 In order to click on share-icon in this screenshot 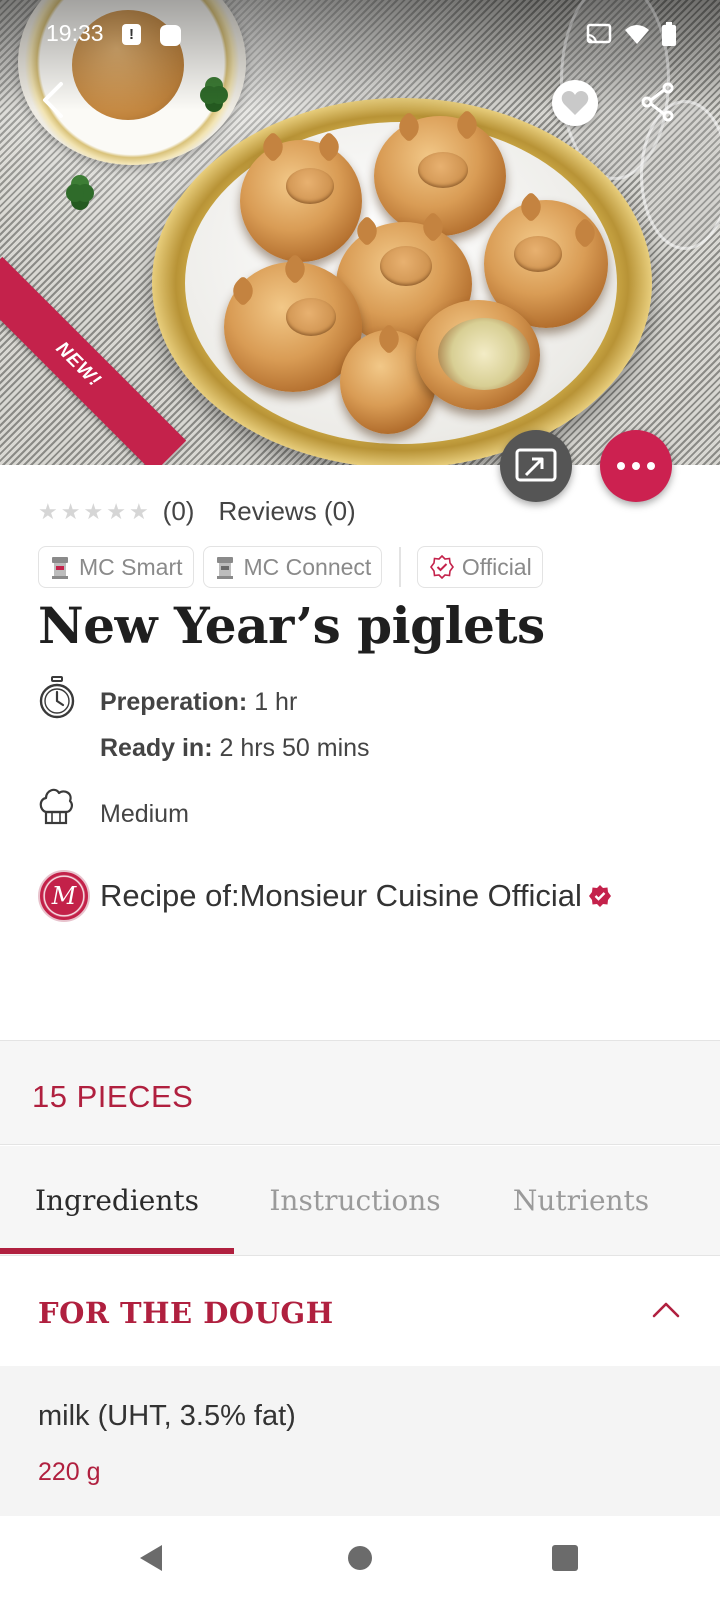, I will do `click(657, 102)`.